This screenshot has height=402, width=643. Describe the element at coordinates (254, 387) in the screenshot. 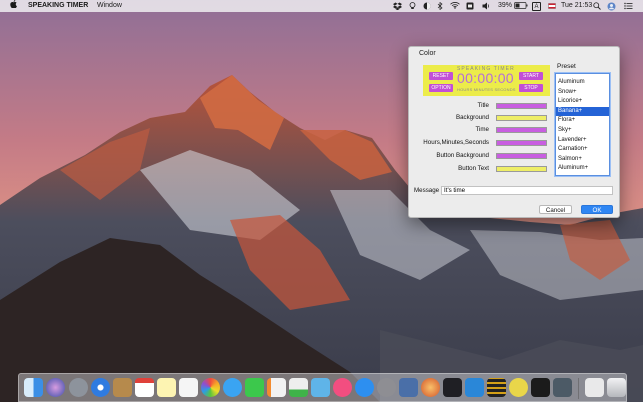

I see `facetime-icon` at that location.